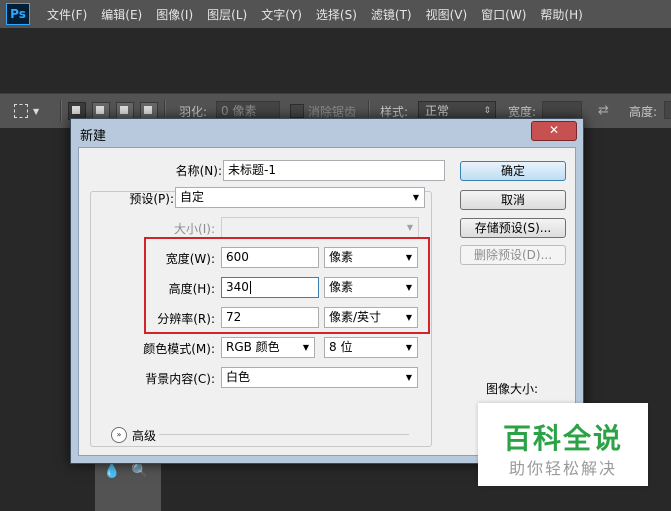  Describe the element at coordinates (100, 110) in the screenshot. I see `add-selection-icon` at that location.